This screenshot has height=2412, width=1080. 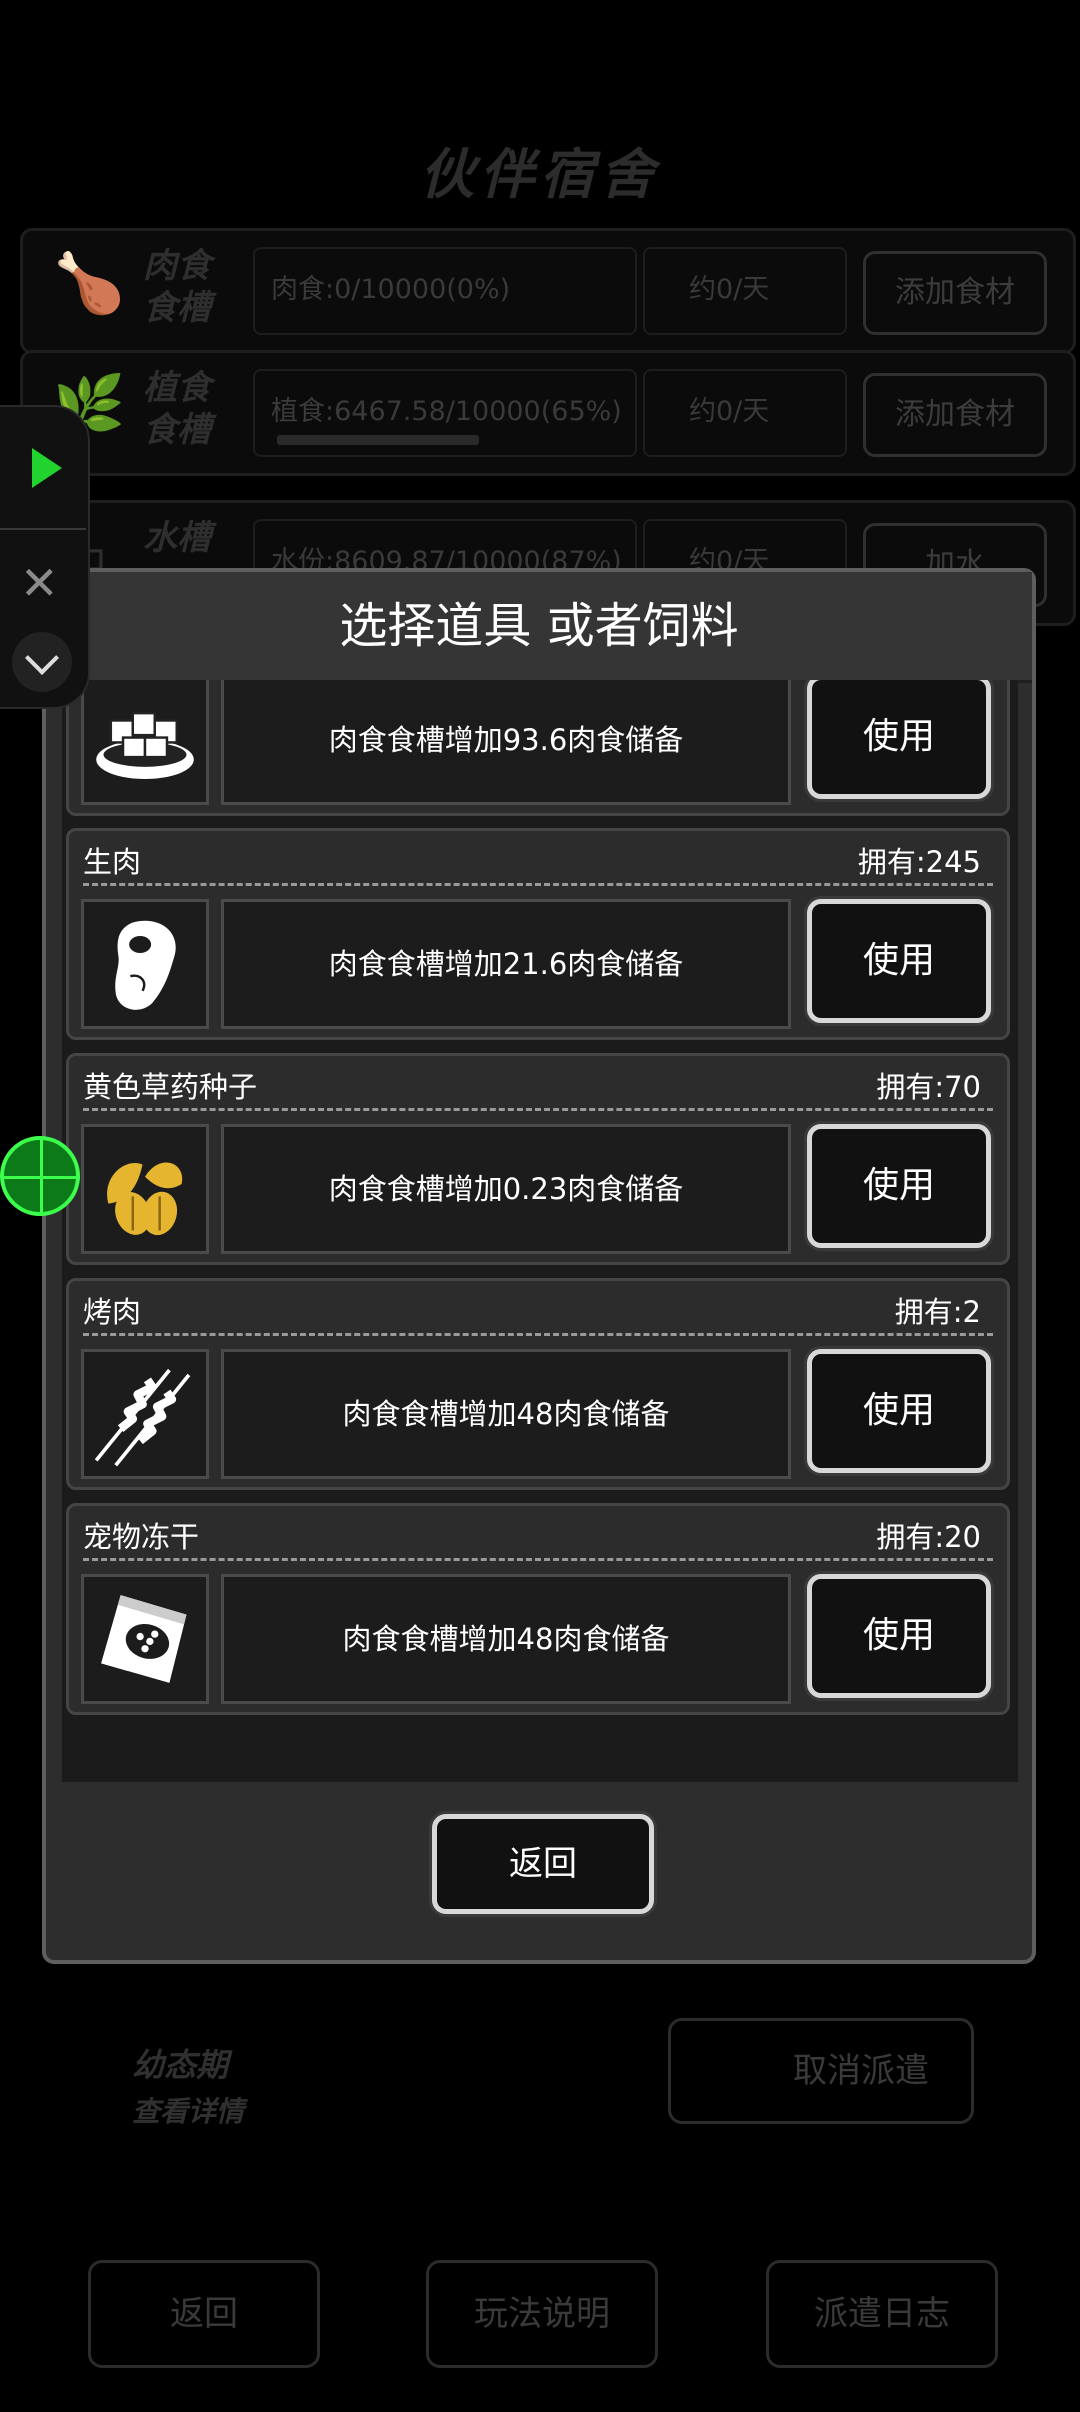 I want to click on list-item: 烤肉 拥有:2 肉食食槽增加48肉食储备 使用, so click(x=538, y=1384).